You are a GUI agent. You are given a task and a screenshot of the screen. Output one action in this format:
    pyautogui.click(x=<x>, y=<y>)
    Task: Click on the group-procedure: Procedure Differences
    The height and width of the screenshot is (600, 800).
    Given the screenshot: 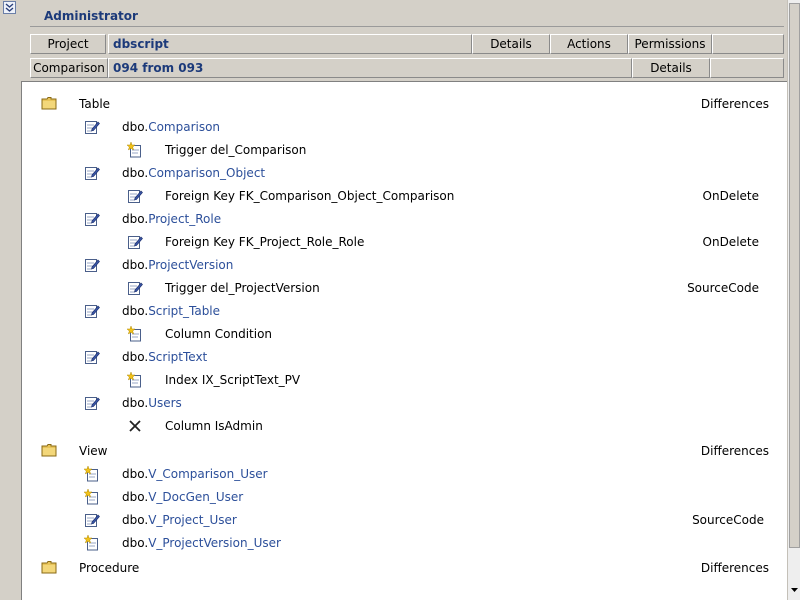 What is the action you would take?
    pyautogui.click(x=402, y=568)
    